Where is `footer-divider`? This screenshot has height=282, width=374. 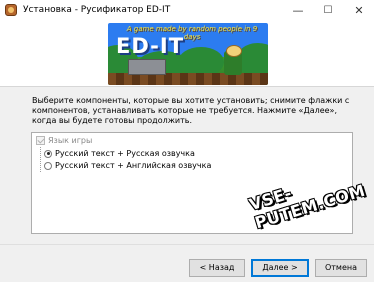
footer-divider is located at coordinates (187, 244).